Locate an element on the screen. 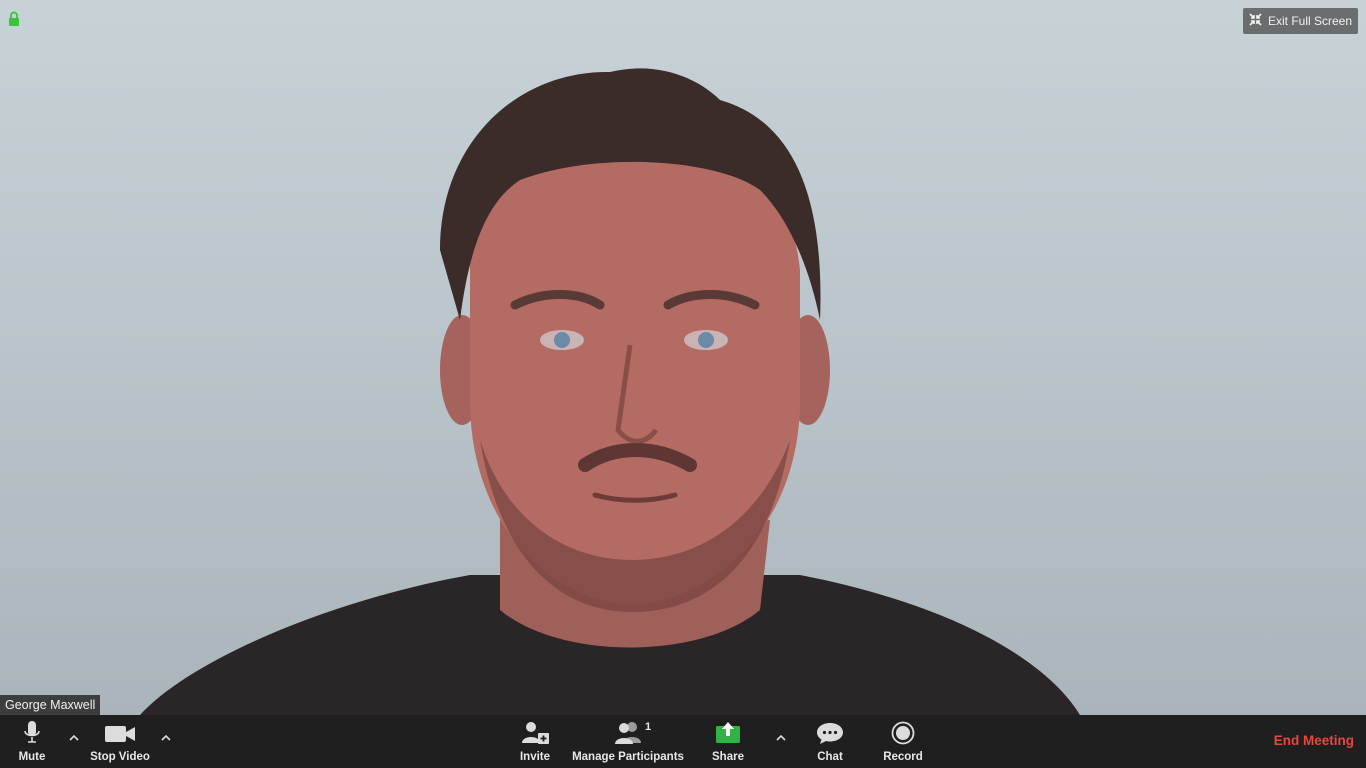  manage-participants-label: Manage Participants is located at coordinates (628, 757).